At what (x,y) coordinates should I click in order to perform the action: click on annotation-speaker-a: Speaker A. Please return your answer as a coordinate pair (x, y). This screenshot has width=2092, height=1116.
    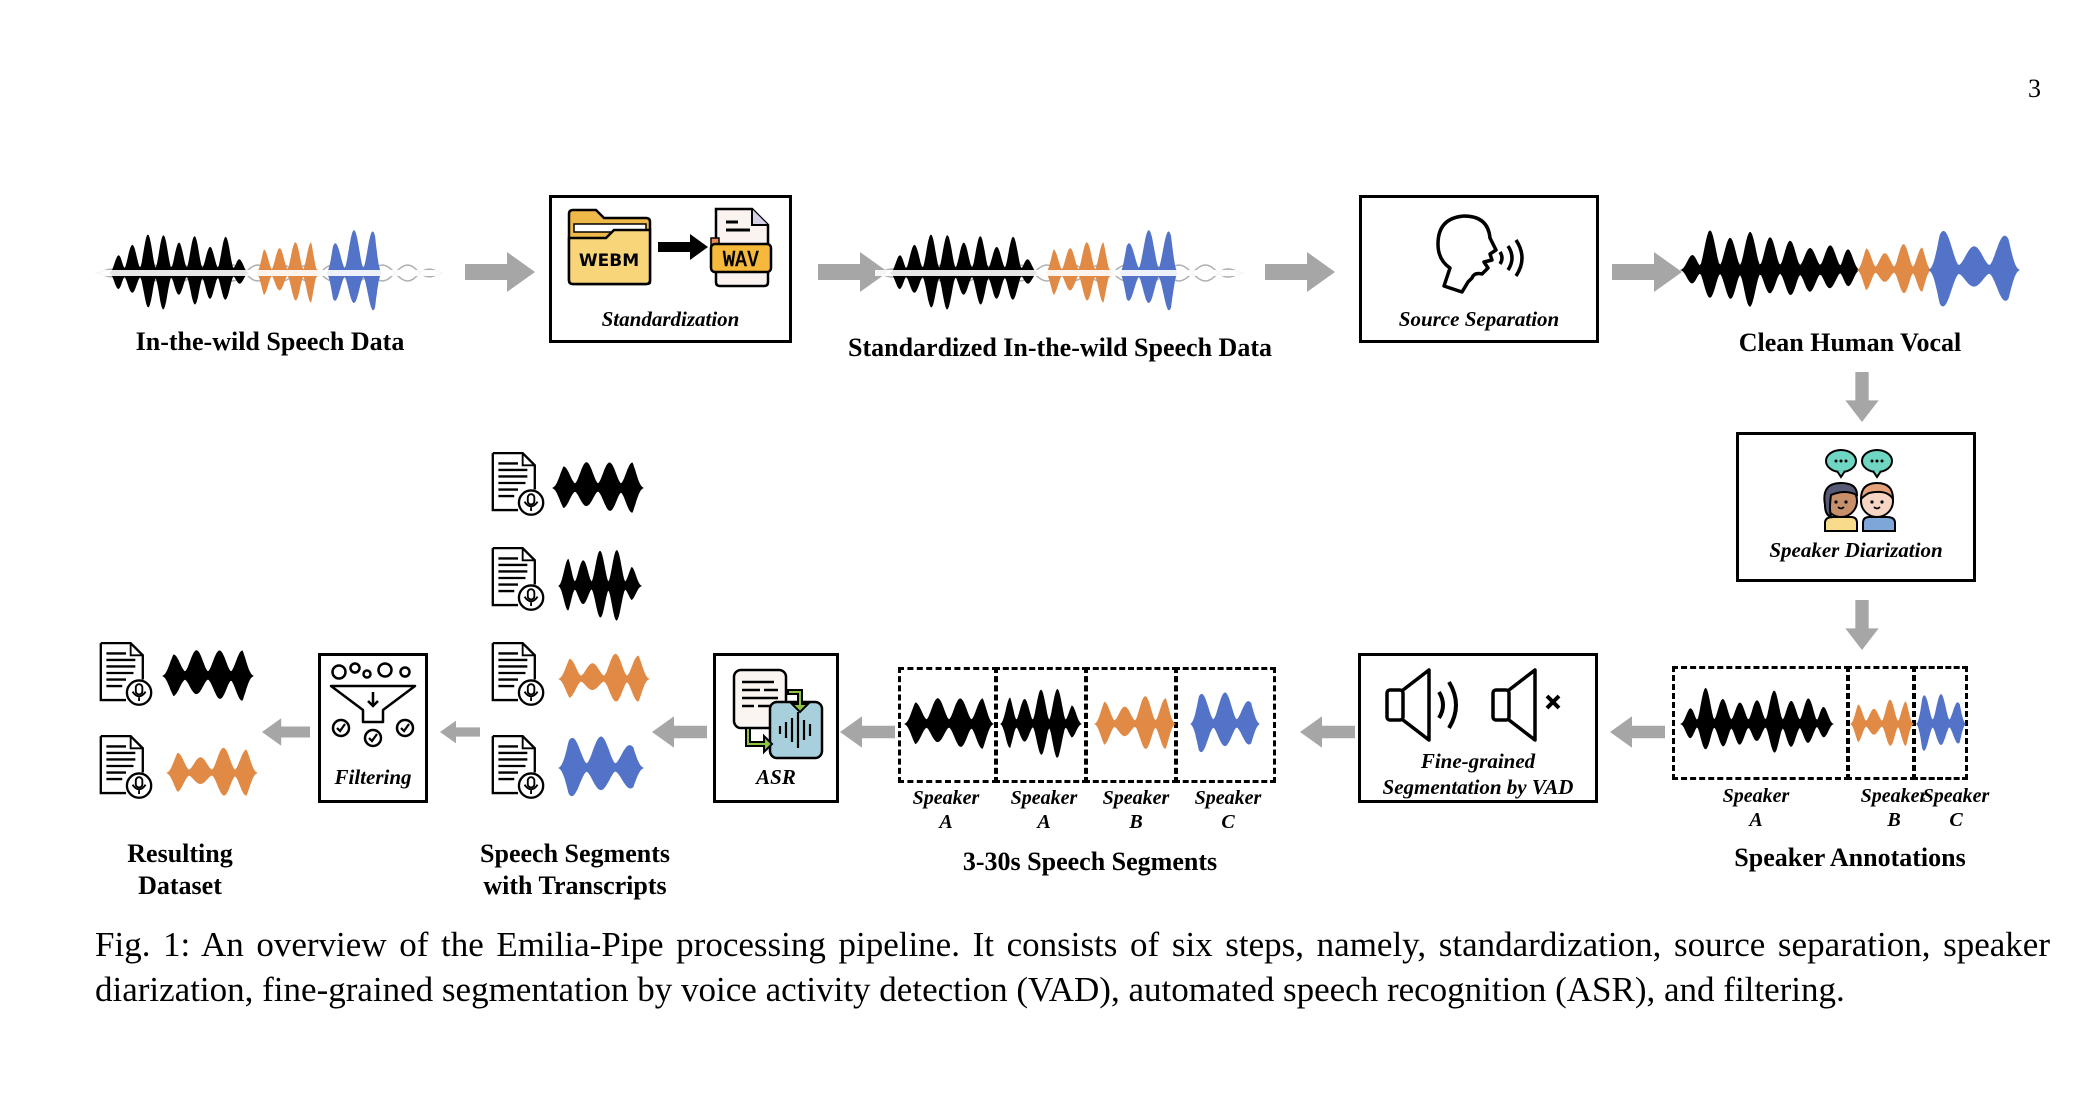
    Looking at the image, I should click on (1756, 808).